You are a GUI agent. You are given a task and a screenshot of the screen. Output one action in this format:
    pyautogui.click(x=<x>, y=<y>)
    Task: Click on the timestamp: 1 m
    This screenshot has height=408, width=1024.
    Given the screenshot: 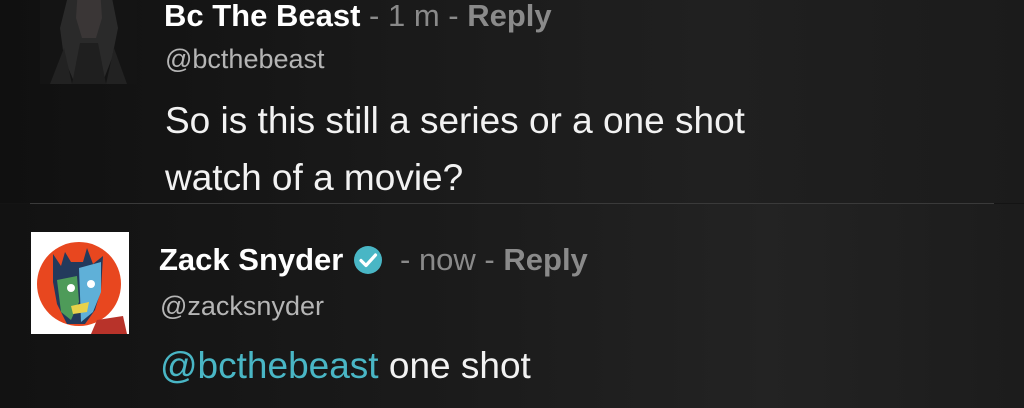 What is the action you would take?
    pyautogui.click(x=413, y=16)
    